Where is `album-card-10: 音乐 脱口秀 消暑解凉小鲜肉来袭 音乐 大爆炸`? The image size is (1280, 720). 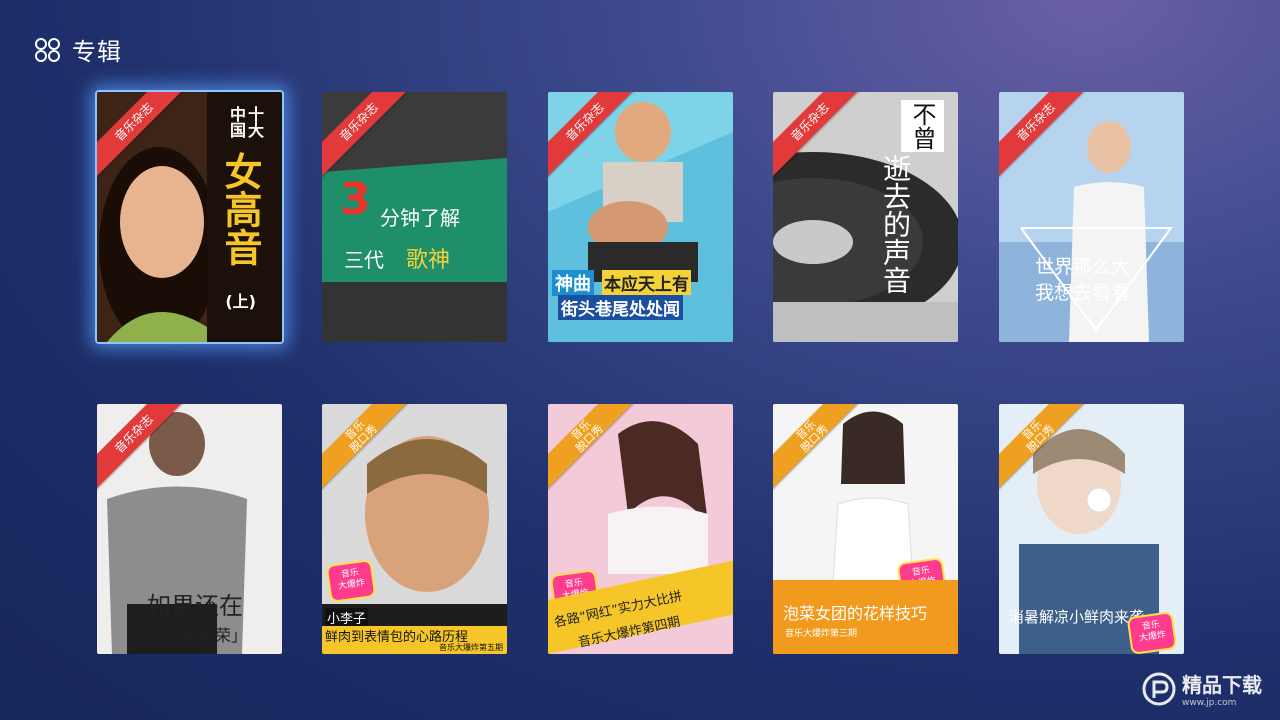
album-card-10: 音乐 脱口秀 消暑解凉小鲜肉来袭 音乐 大爆炸 is located at coordinates (1091, 529).